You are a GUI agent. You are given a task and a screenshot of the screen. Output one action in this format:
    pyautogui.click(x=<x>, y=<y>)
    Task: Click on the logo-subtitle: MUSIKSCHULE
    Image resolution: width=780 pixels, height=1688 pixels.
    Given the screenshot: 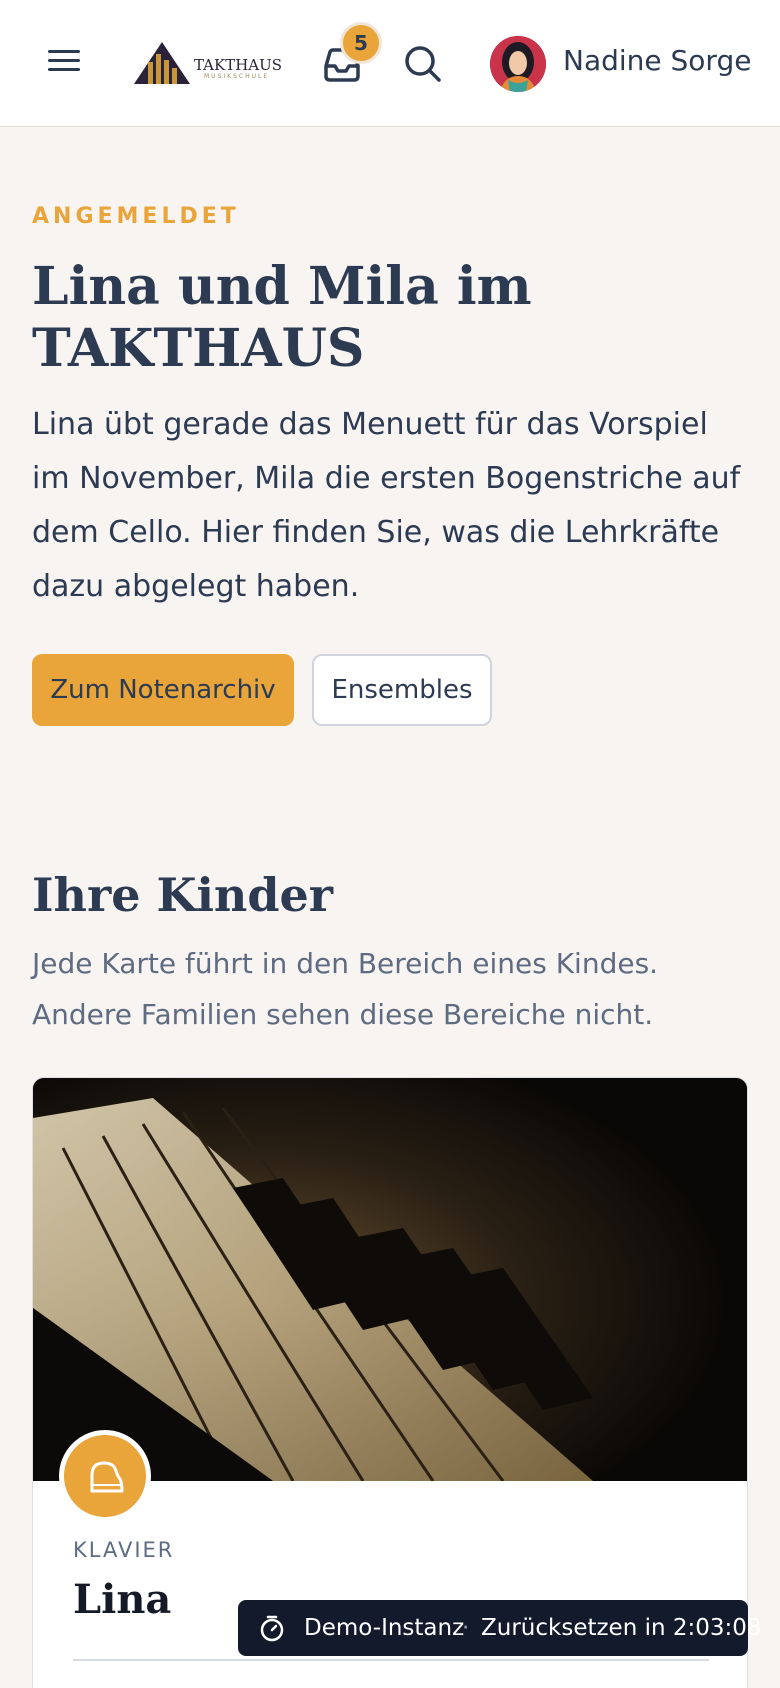 What is the action you would take?
    pyautogui.click(x=237, y=76)
    